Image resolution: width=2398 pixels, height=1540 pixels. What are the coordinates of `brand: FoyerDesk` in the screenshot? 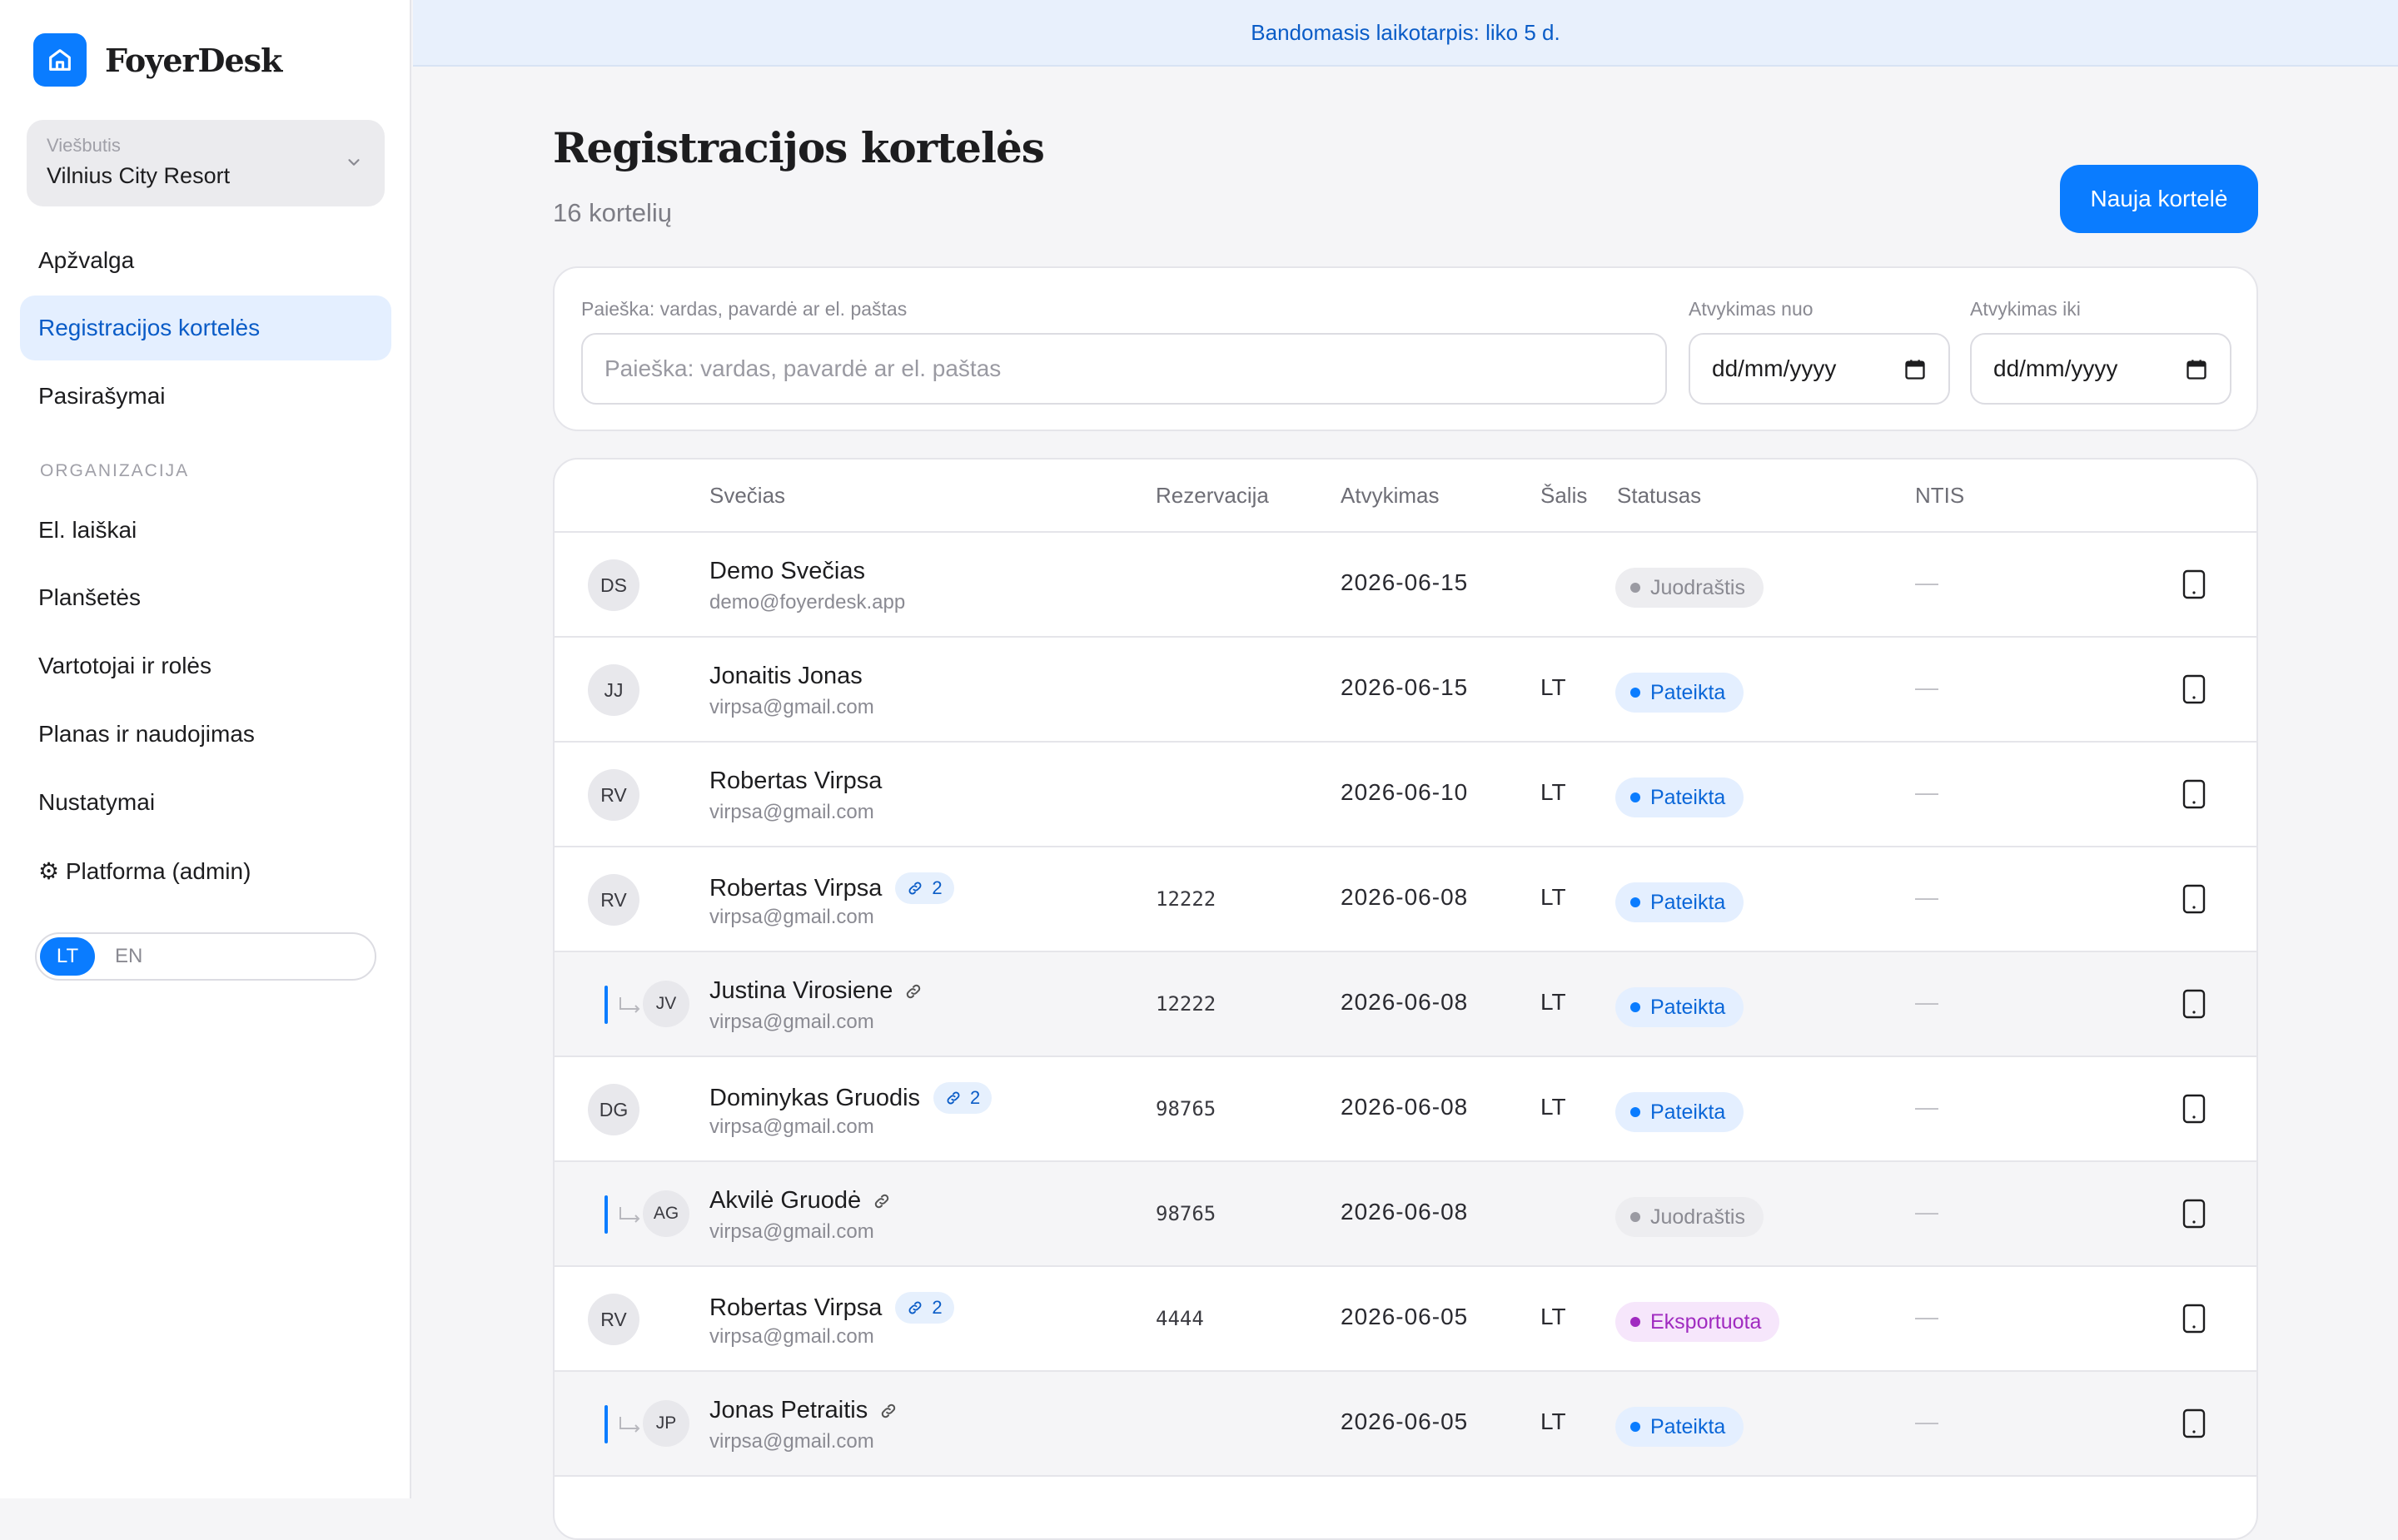 It's located at (157, 60).